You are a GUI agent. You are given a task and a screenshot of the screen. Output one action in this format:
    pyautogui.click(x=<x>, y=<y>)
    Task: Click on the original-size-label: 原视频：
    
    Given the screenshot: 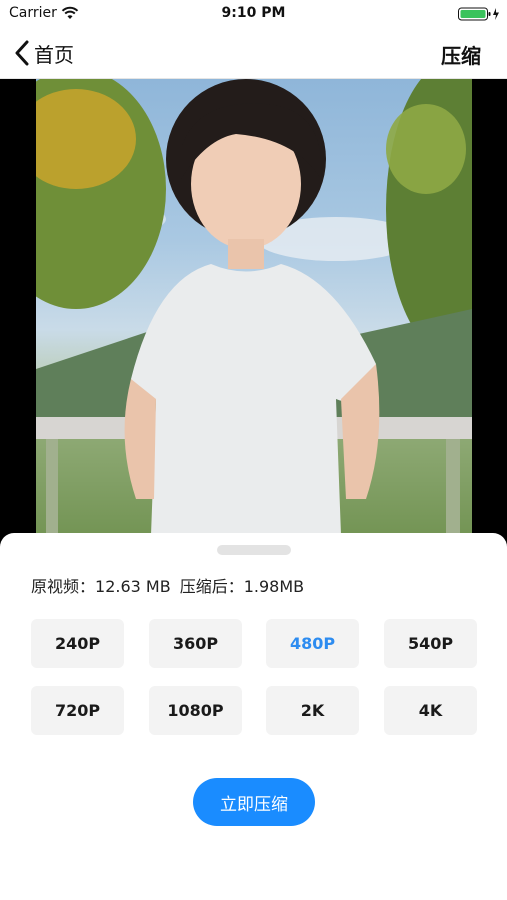 What is the action you would take?
    pyautogui.click(x=63, y=586)
    